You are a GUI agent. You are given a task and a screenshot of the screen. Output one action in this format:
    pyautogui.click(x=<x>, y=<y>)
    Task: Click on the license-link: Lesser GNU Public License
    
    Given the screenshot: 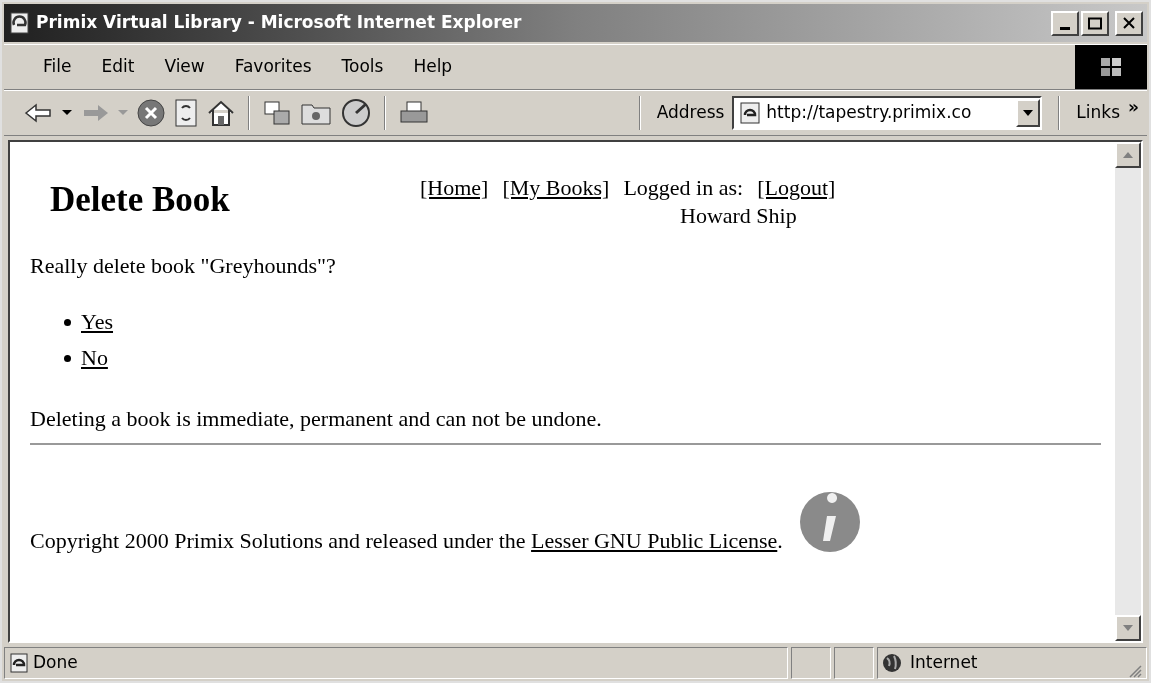 What is the action you would take?
    pyautogui.click(x=654, y=540)
    